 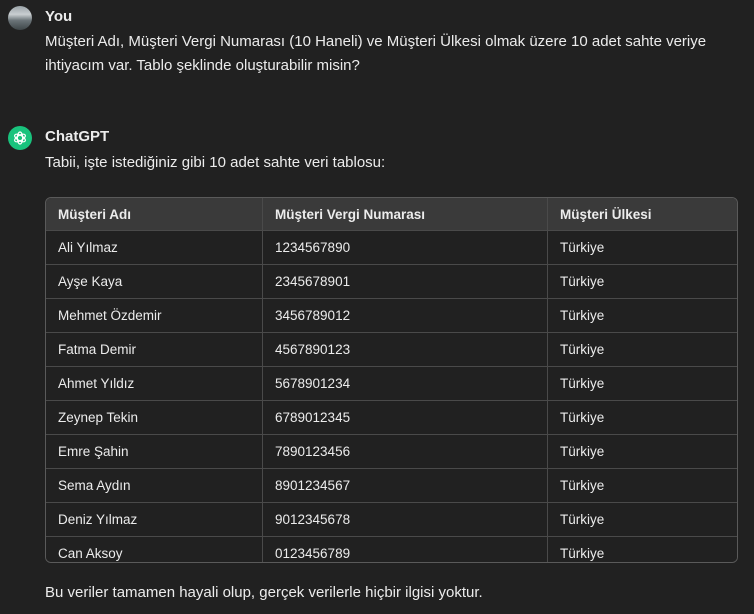 What do you see at coordinates (405, 417) in the screenshot?
I see `cell-tax-number: 6789012345` at bounding box center [405, 417].